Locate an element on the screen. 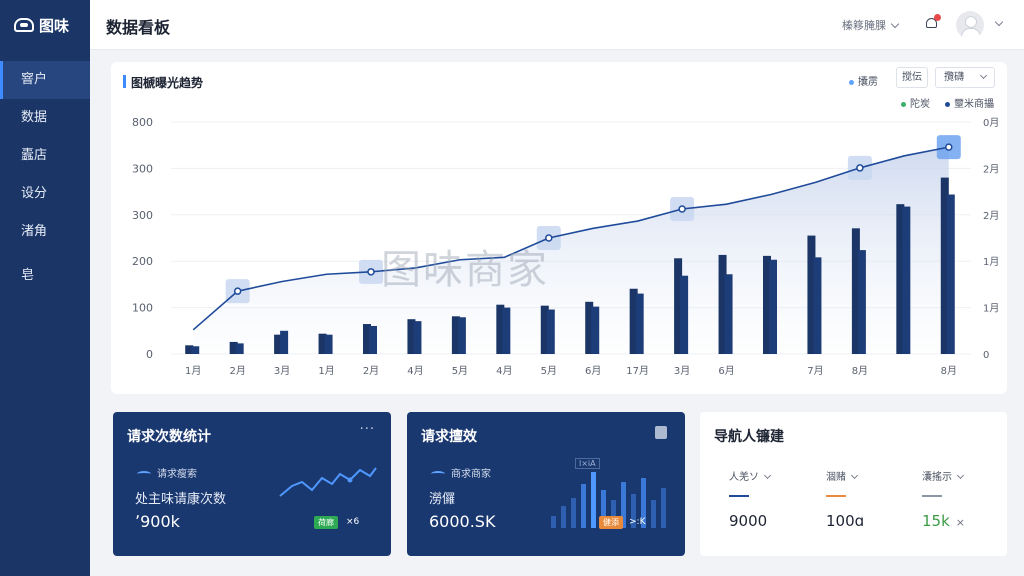 This screenshot has width=1024, height=576. y-axis-right-tick: 0月 is located at coordinates (991, 123).